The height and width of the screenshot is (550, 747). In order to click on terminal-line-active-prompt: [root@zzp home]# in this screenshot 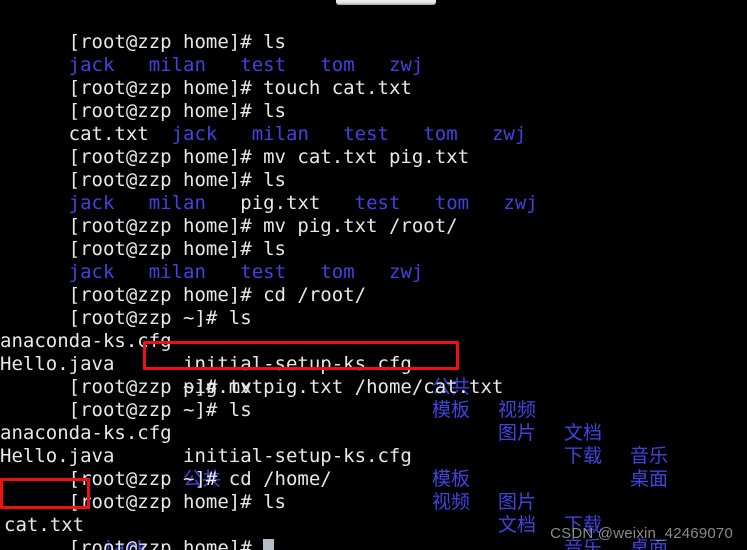, I will do `click(137, 532)`.